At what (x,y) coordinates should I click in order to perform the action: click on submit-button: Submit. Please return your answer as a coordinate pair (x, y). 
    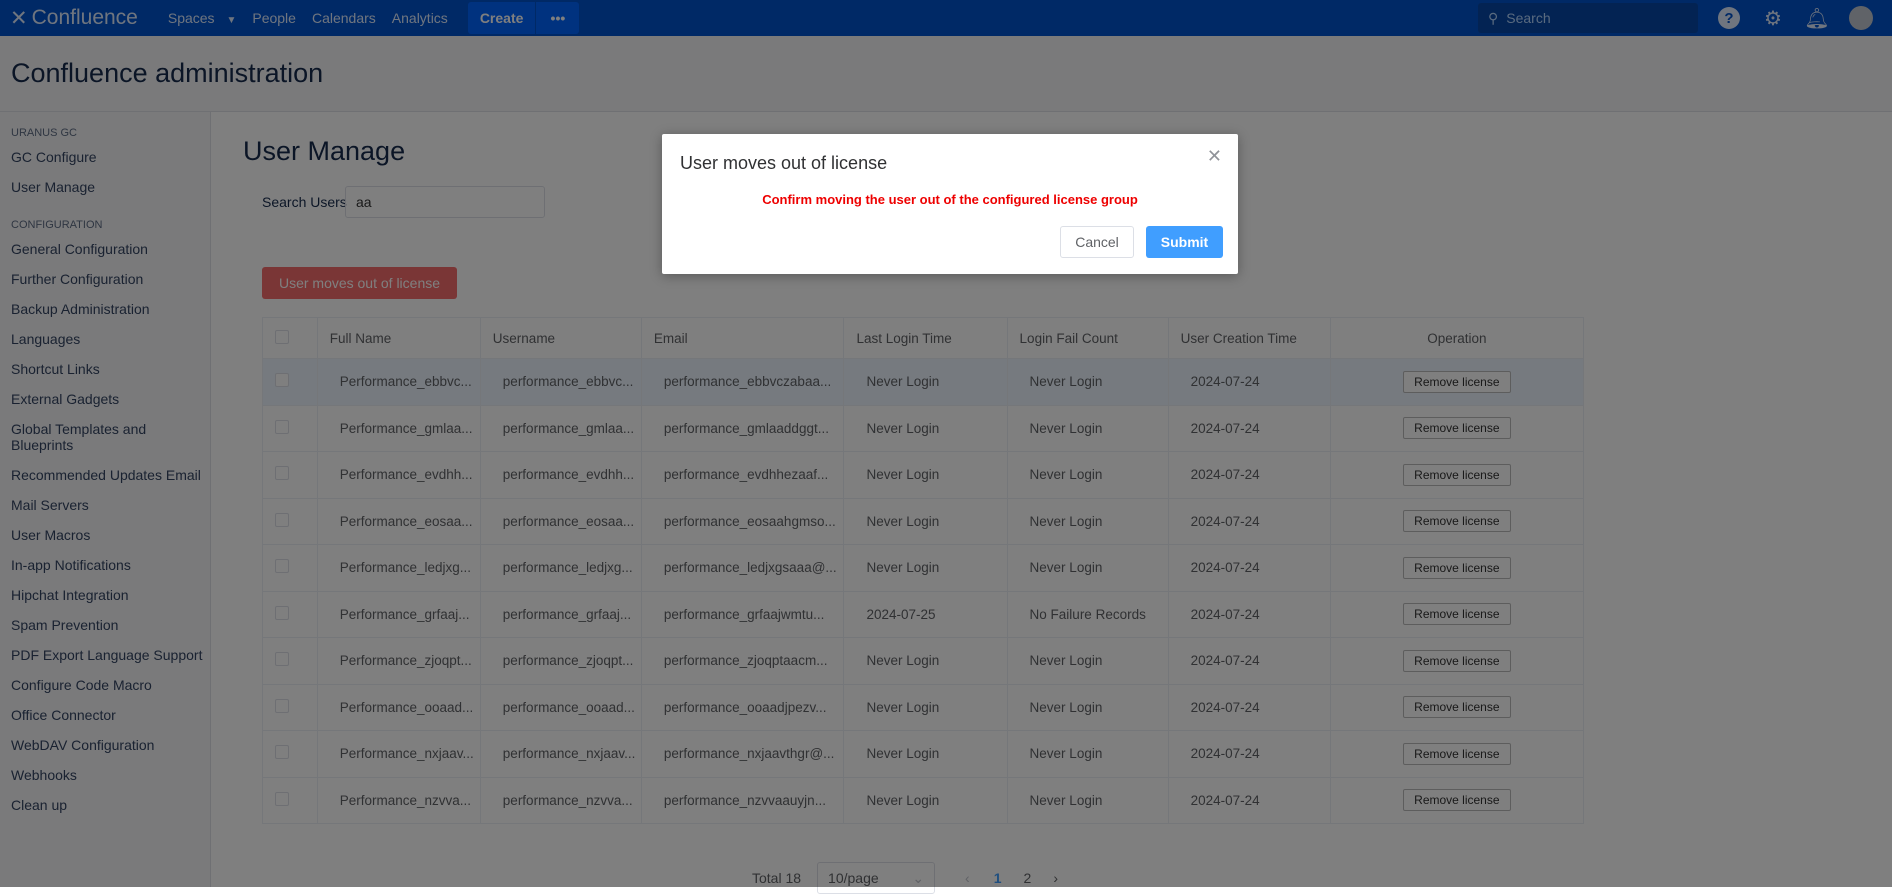
    Looking at the image, I should click on (1184, 242).